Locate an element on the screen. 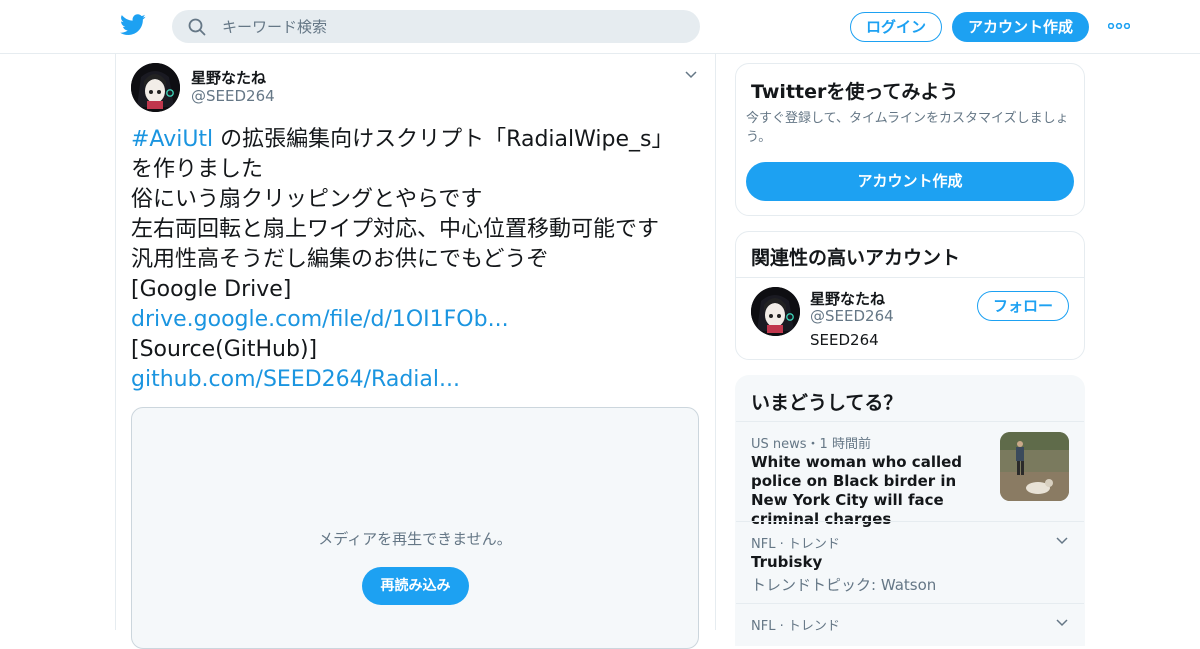  create-account-button: アカウント作成 is located at coordinates (910, 181).